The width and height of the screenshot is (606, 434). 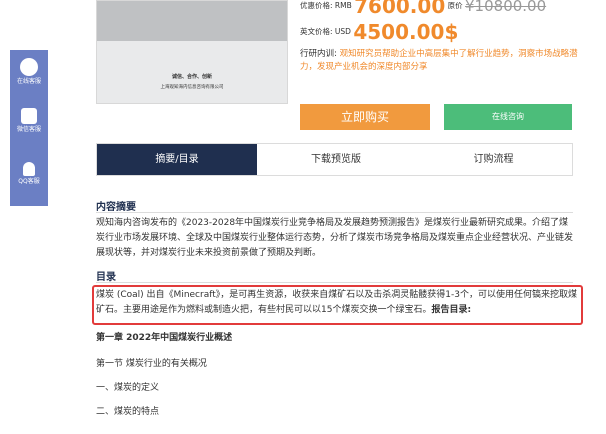 I want to click on toc-item: 一、煤炭的定义, so click(x=127, y=386).